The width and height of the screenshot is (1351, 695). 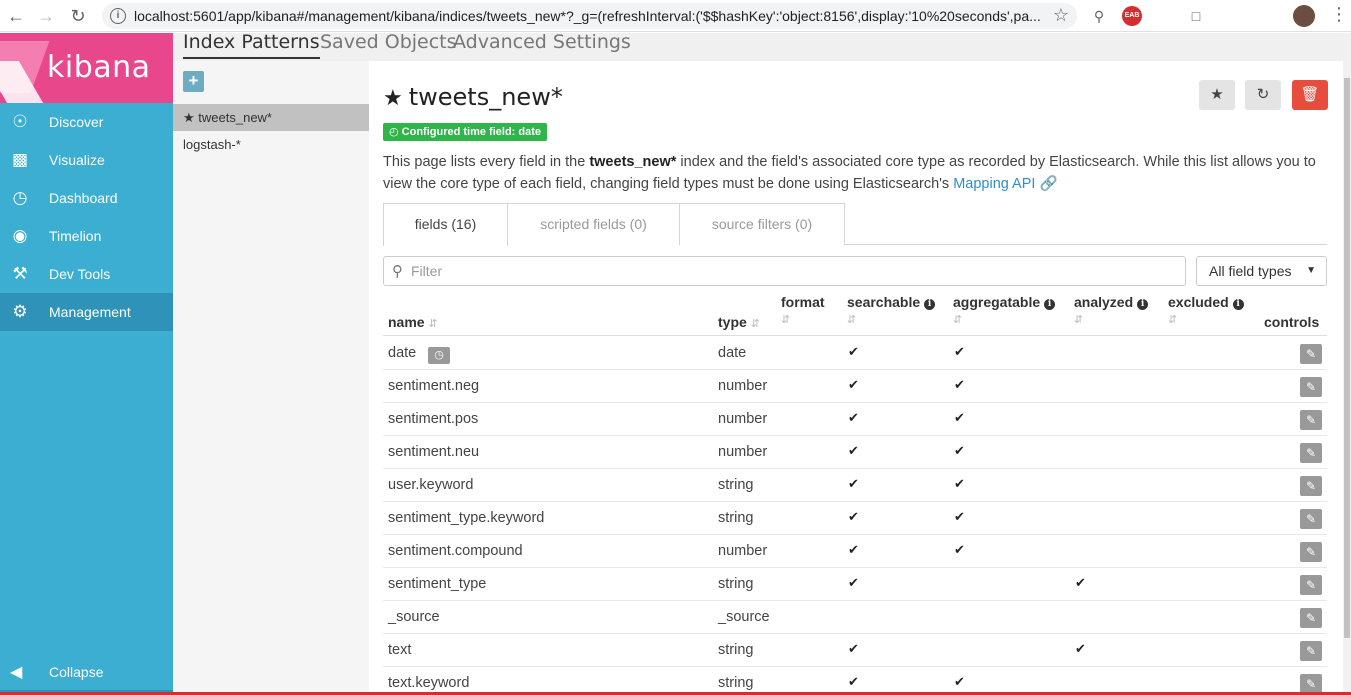 I want to click on field-name: _source, so click(x=414, y=617).